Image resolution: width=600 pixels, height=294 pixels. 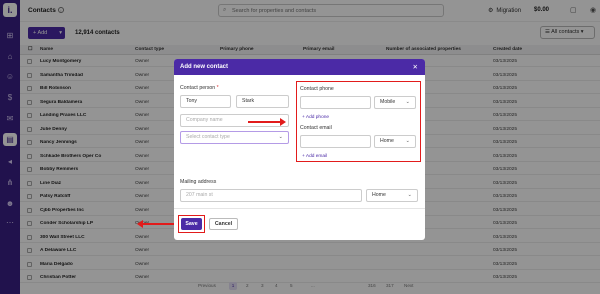 I want to click on highlight-contact-box, so click(x=358, y=121).